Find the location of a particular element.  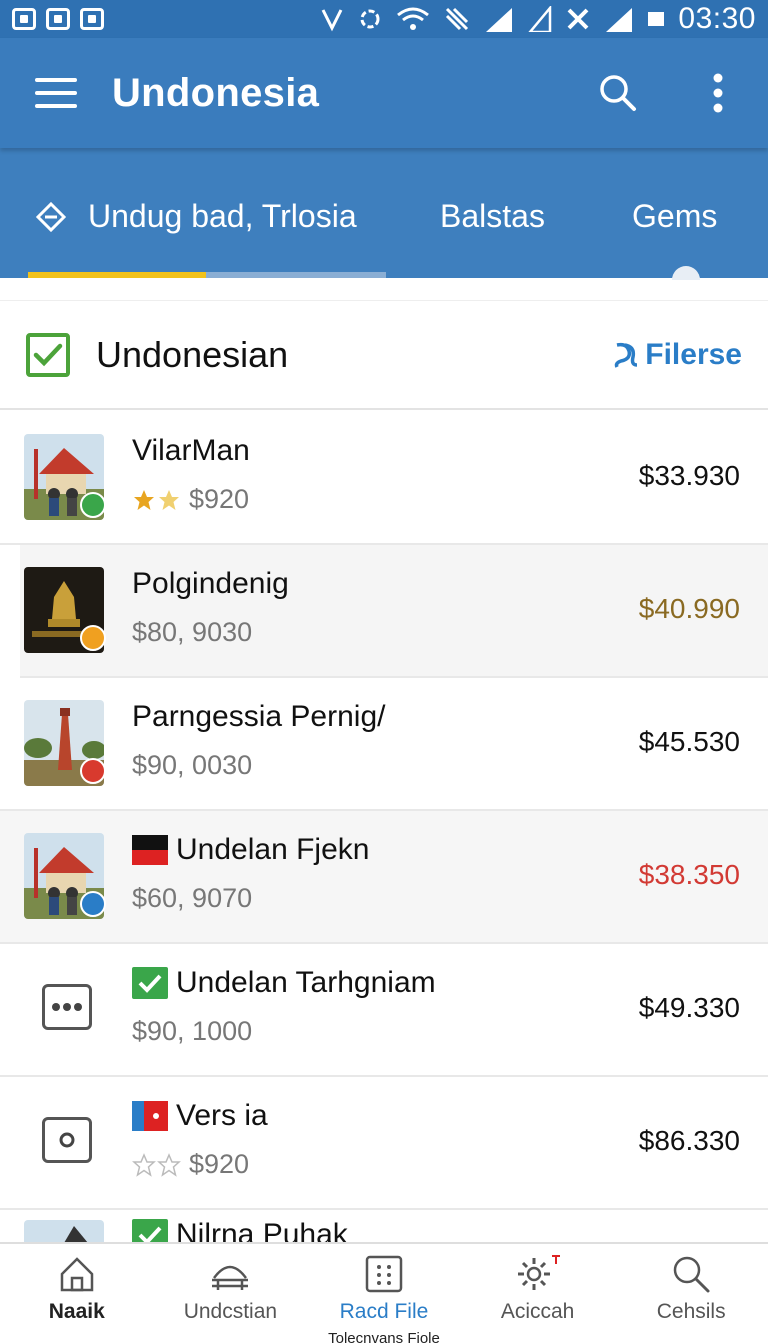

record-icon is located at coordinates (67, 1140).